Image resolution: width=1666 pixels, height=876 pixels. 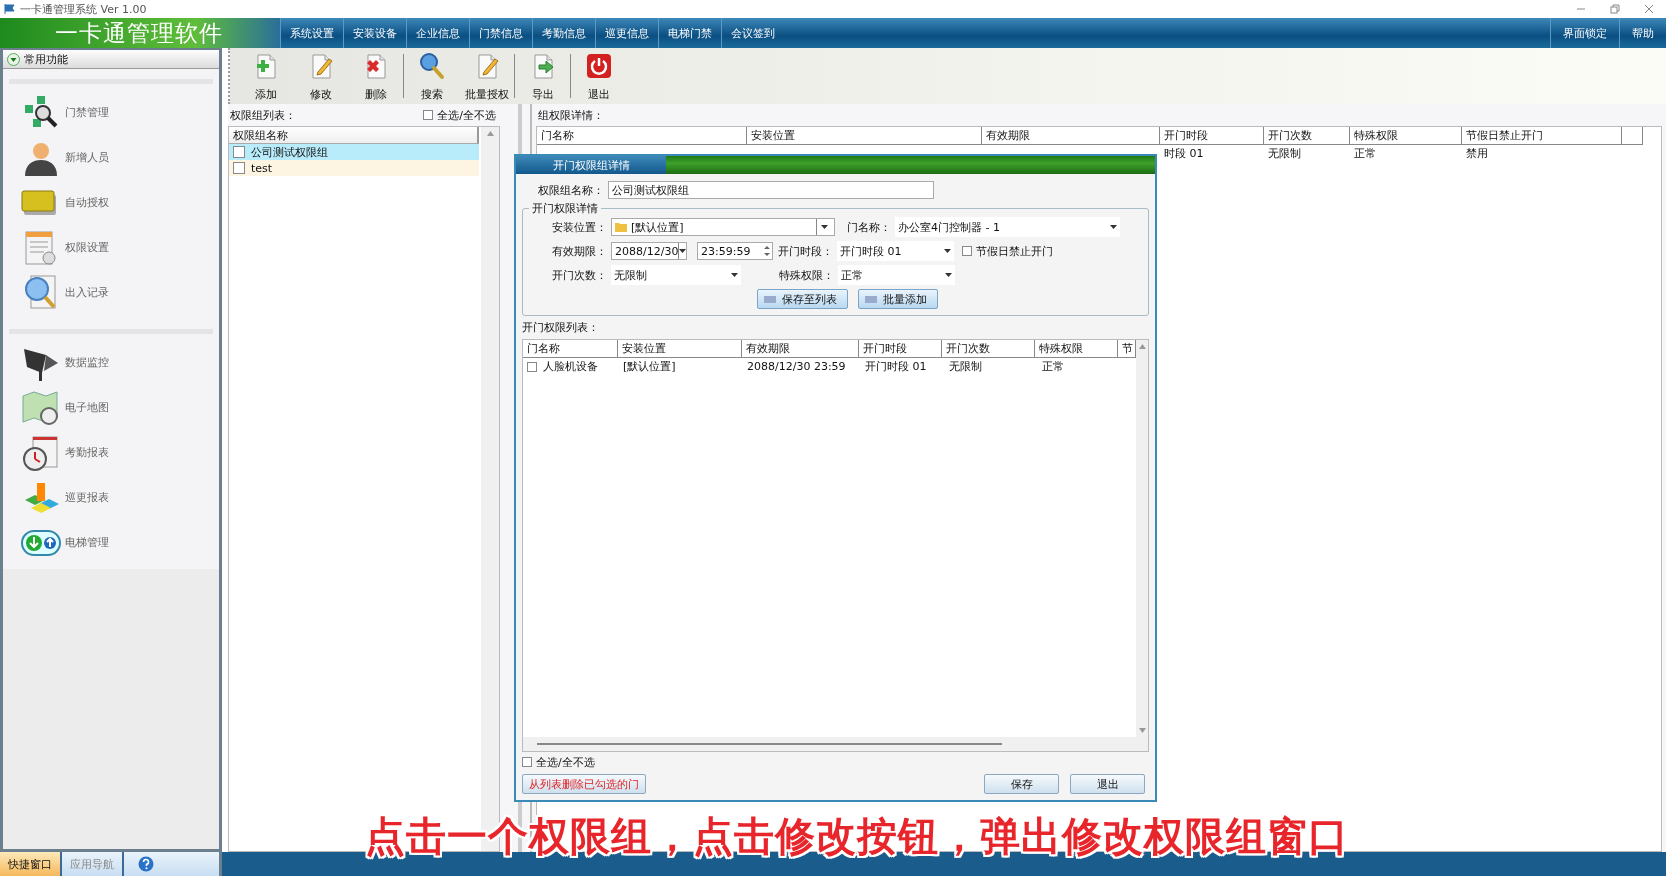 What do you see at coordinates (771, 190) in the screenshot?
I see `name-field: 公司测试权限组` at bounding box center [771, 190].